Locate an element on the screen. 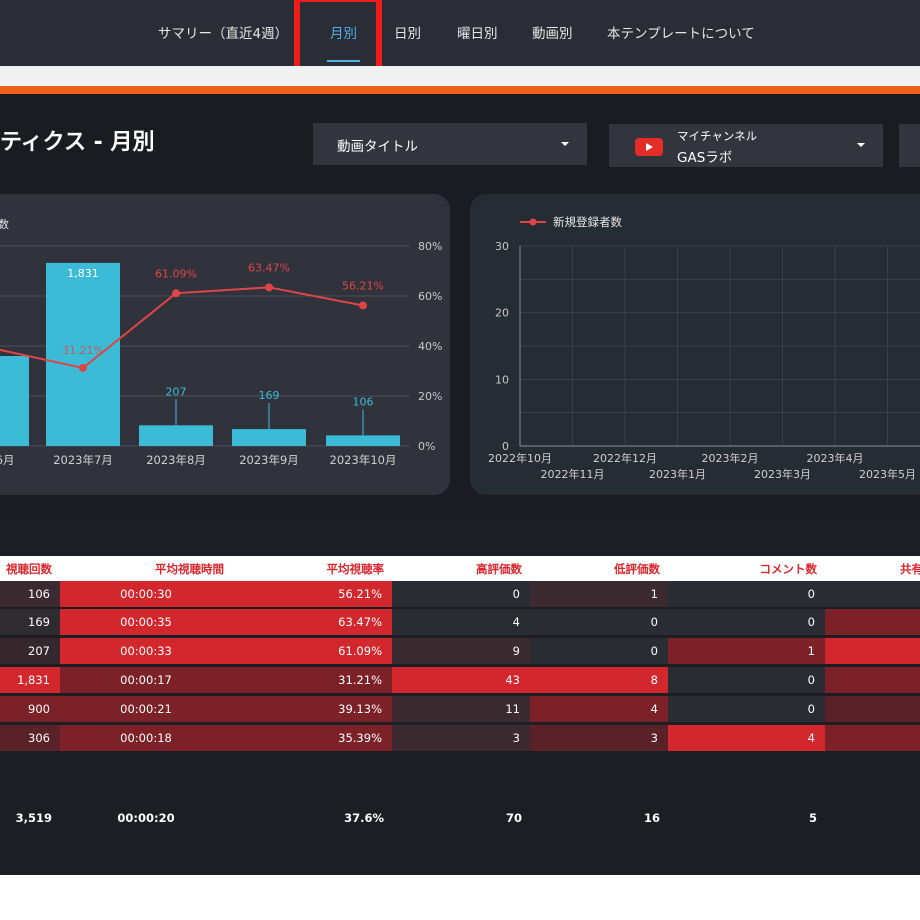 This screenshot has width=920, height=920. x-tick-label: 2022年11月 is located at coordinates (573, 474).